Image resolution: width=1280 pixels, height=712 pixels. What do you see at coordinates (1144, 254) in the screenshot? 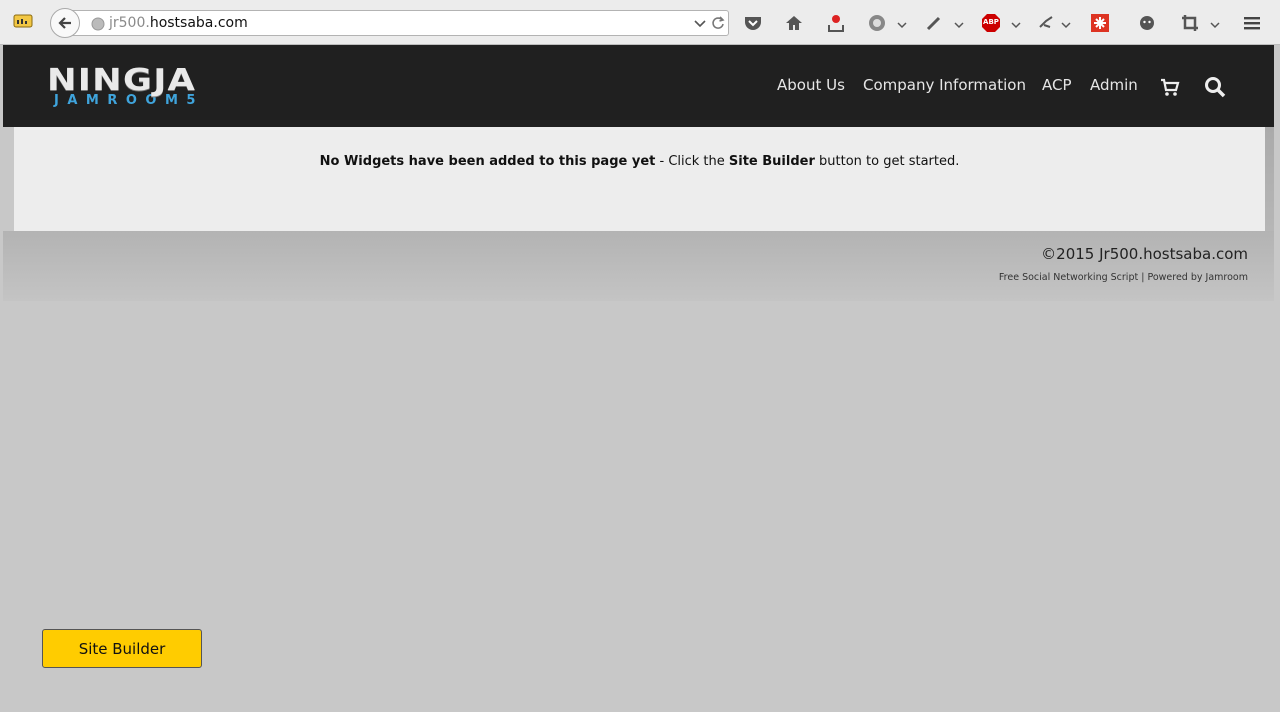
I see `copyright-text: ©2015 Jr500.hostsaba.com` at bounding box center [1144, 254].